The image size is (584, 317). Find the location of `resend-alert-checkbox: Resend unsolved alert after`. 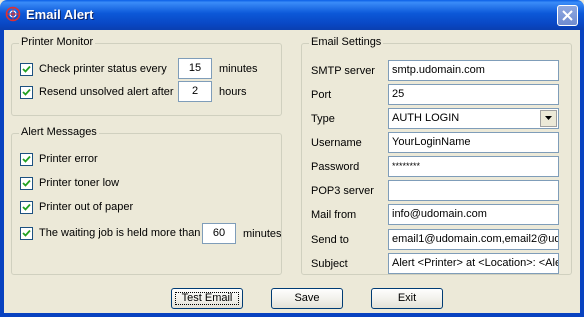

resend-alert-checkbox: Resend unsolved alert after is located at coordinates (97, 92).